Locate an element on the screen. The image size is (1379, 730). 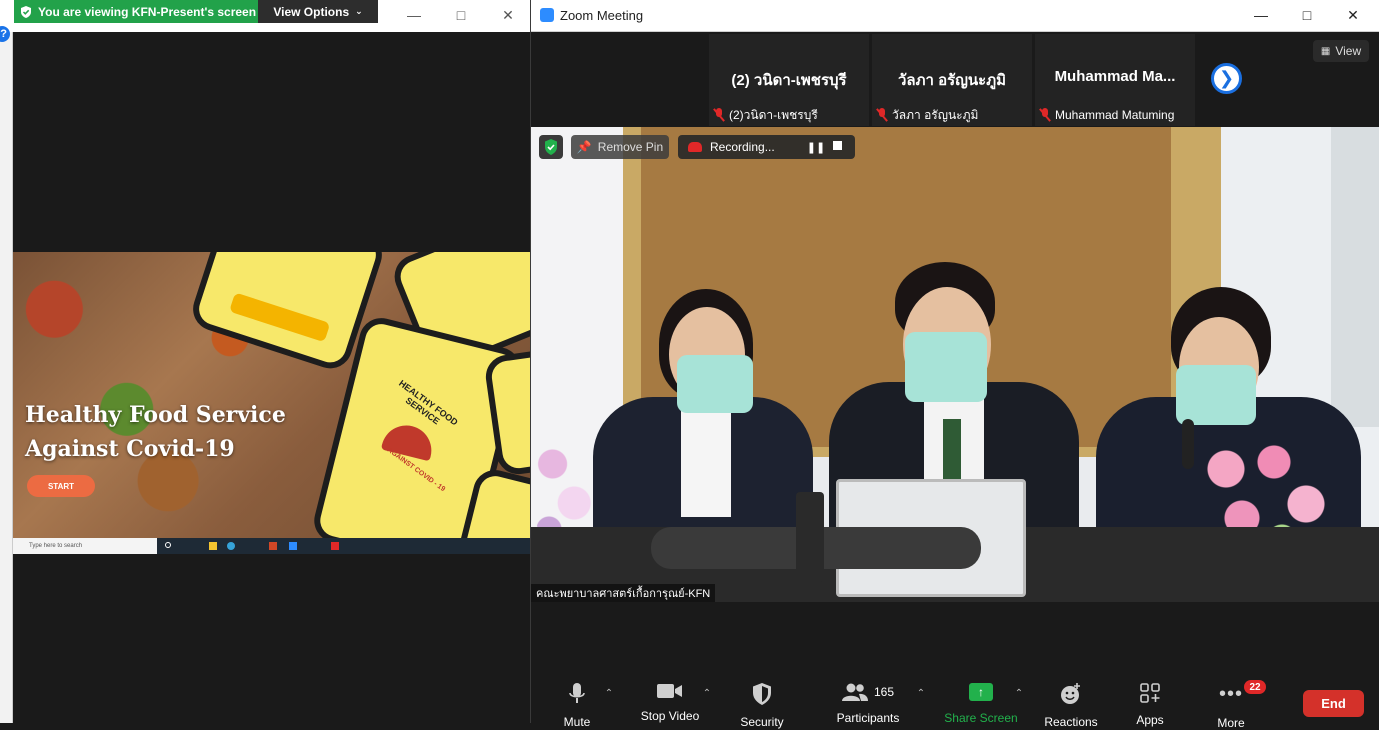
participant-name-label: วัลภา อรัญนะภูมิ is located at coordinates (927, 115).